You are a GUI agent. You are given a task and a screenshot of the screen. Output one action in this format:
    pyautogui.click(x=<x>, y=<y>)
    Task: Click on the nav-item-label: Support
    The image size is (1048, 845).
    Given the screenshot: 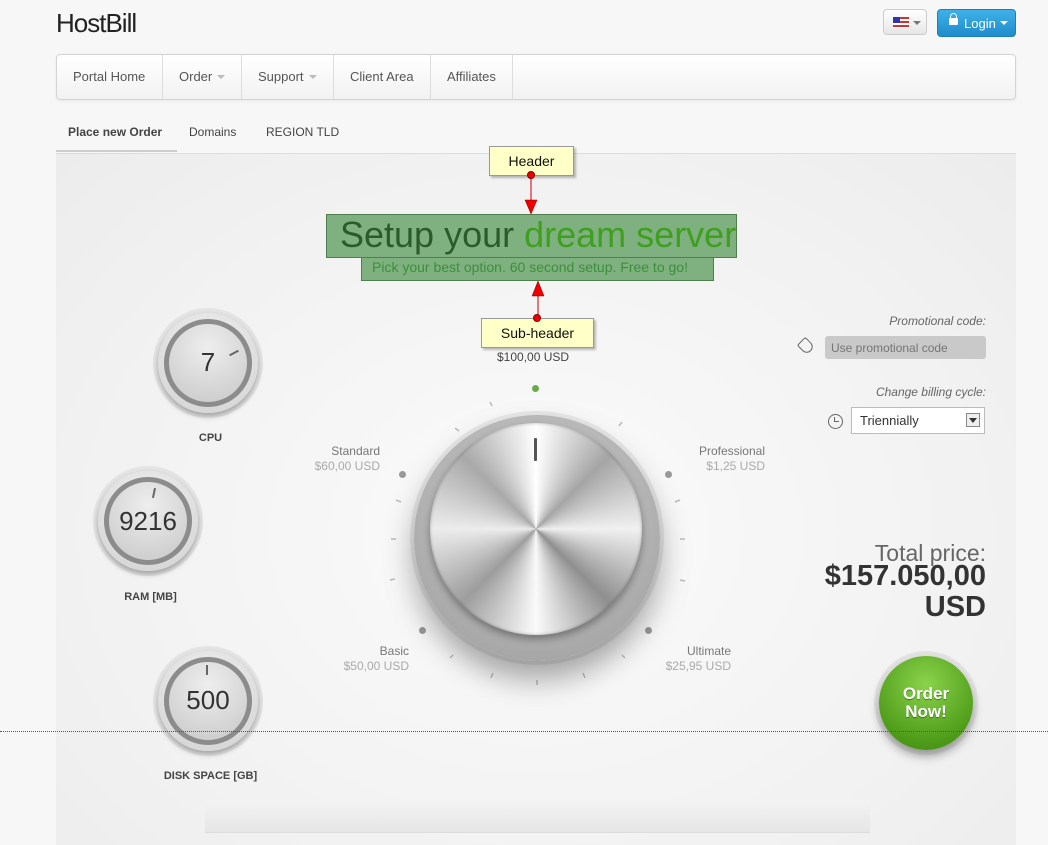 What is the action you would take?
    pyautogui.click(x=281, y=76)
    